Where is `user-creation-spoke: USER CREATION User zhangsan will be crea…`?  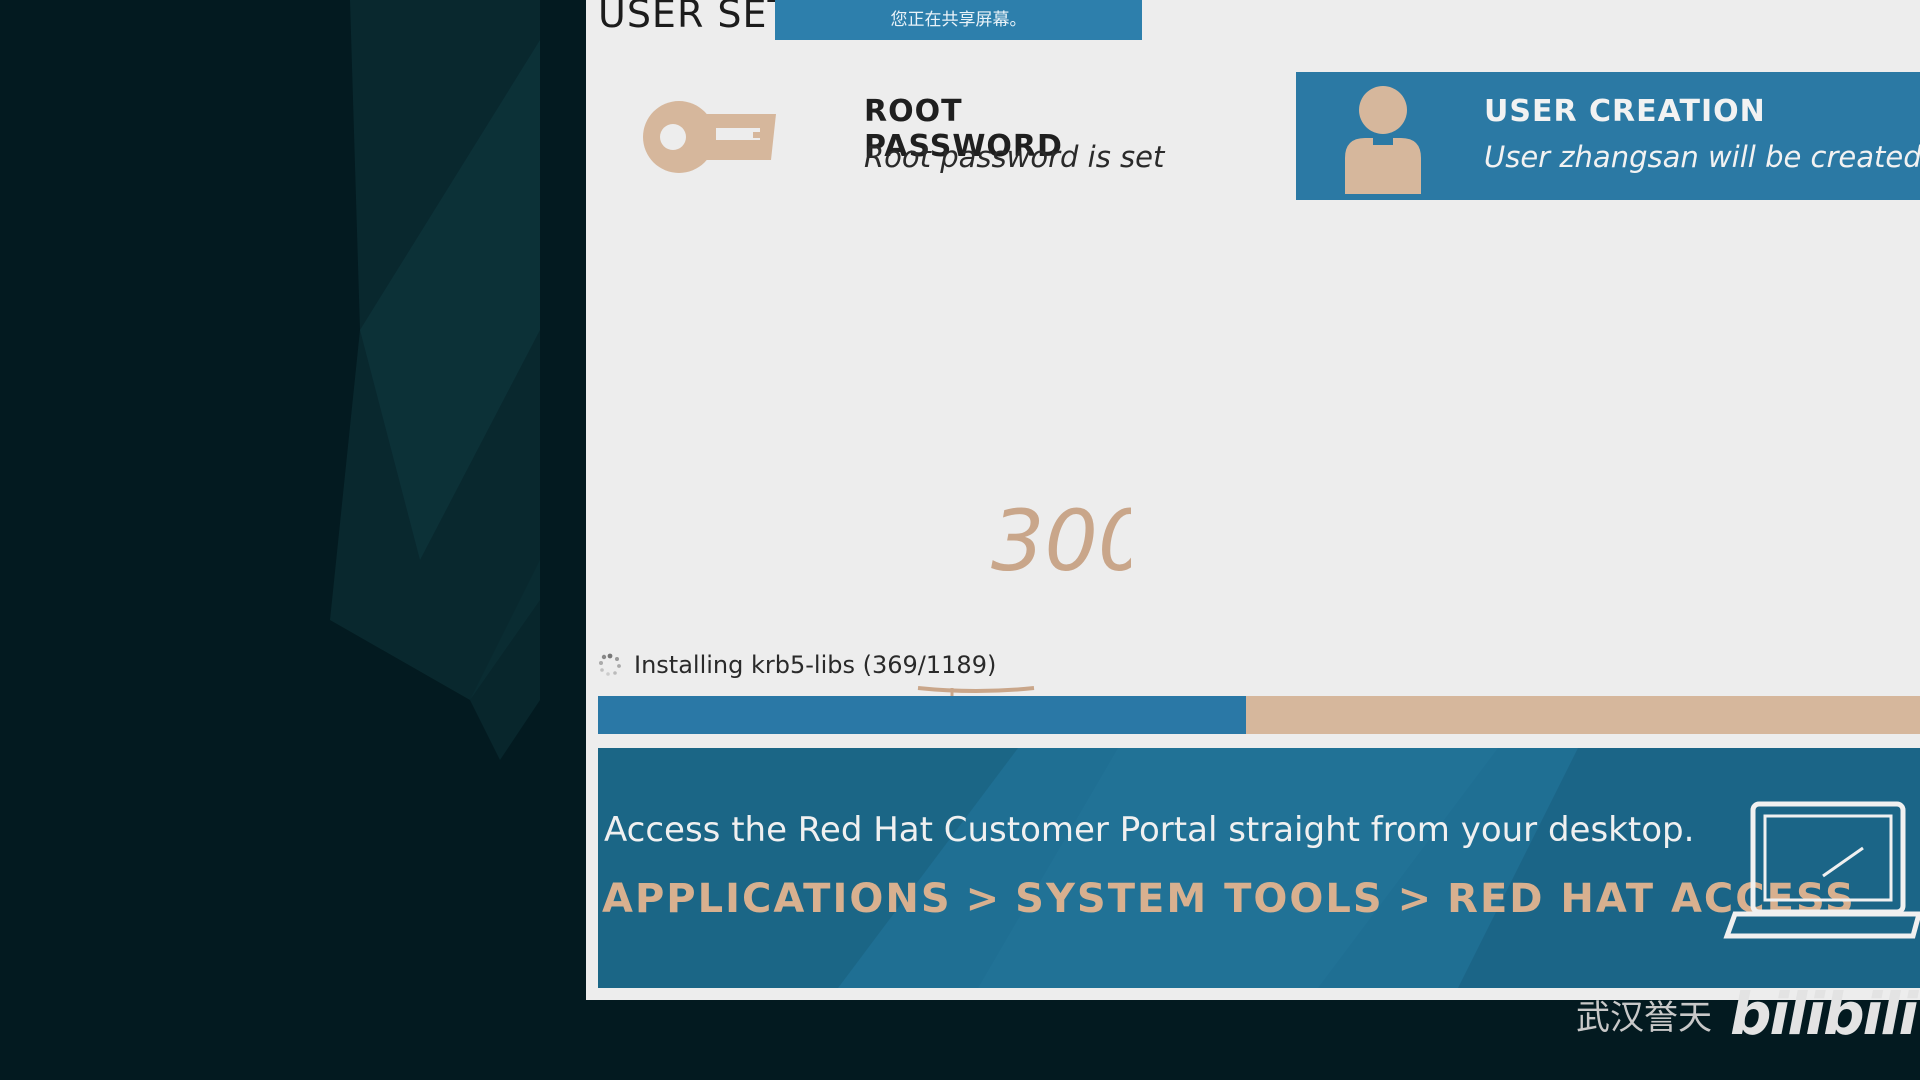 user-creation-spoke: USER CREATION User zhangsan will be crea… is located at coordinates (1608, 136).